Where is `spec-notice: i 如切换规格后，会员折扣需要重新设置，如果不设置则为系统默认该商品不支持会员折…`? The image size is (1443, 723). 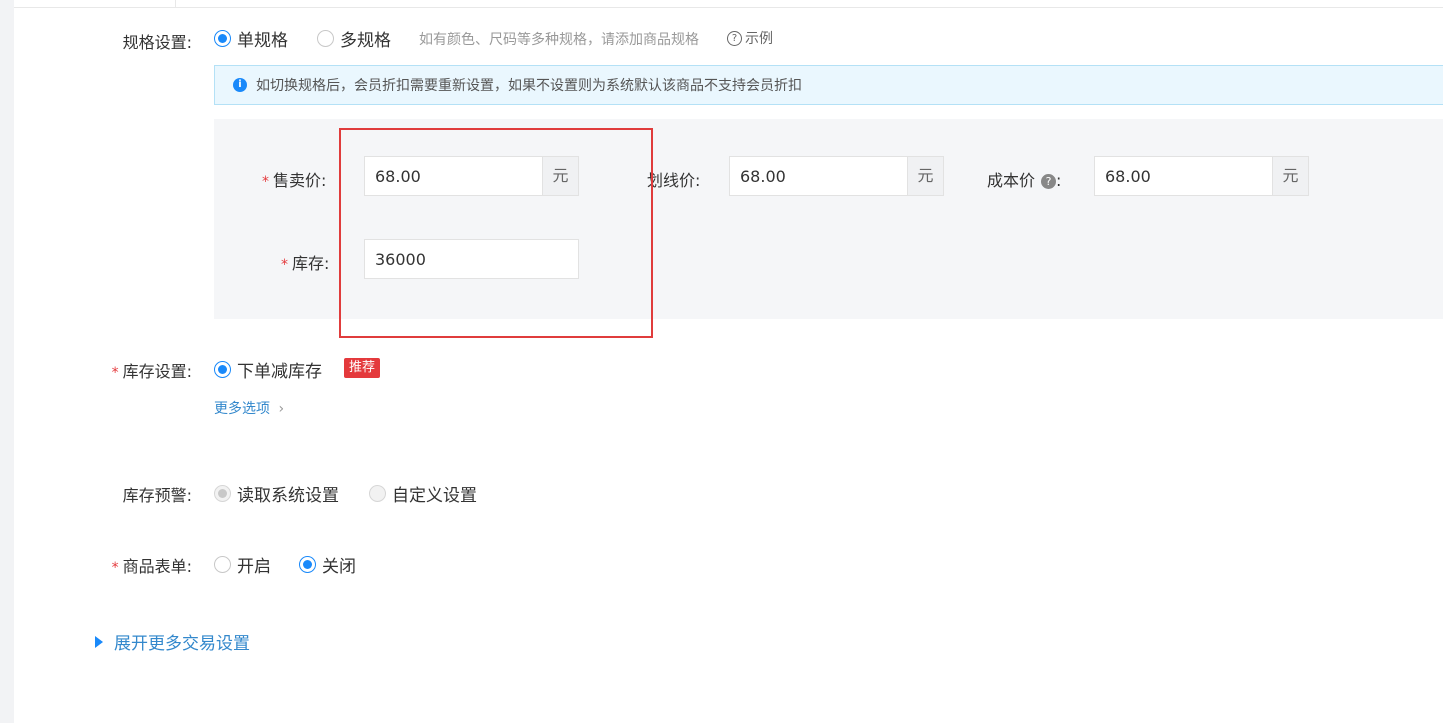 spec-notice: i 如切换规格后，会员折扣需要重新设置，如果不设置则为系统默认该商品不支持会员折… is located at coordinates (828, 85).